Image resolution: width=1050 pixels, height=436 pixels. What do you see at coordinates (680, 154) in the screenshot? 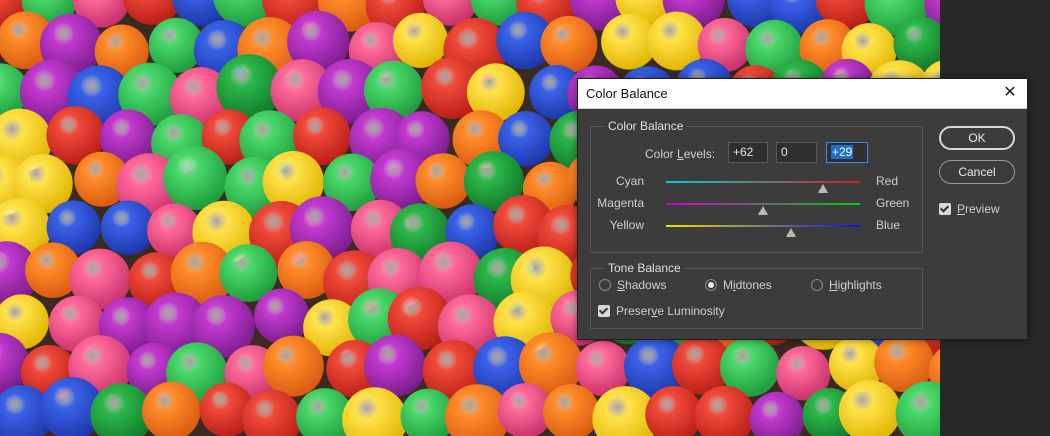
I see `color-levels-label: Color Levels:` at bounding box center [680, 154].